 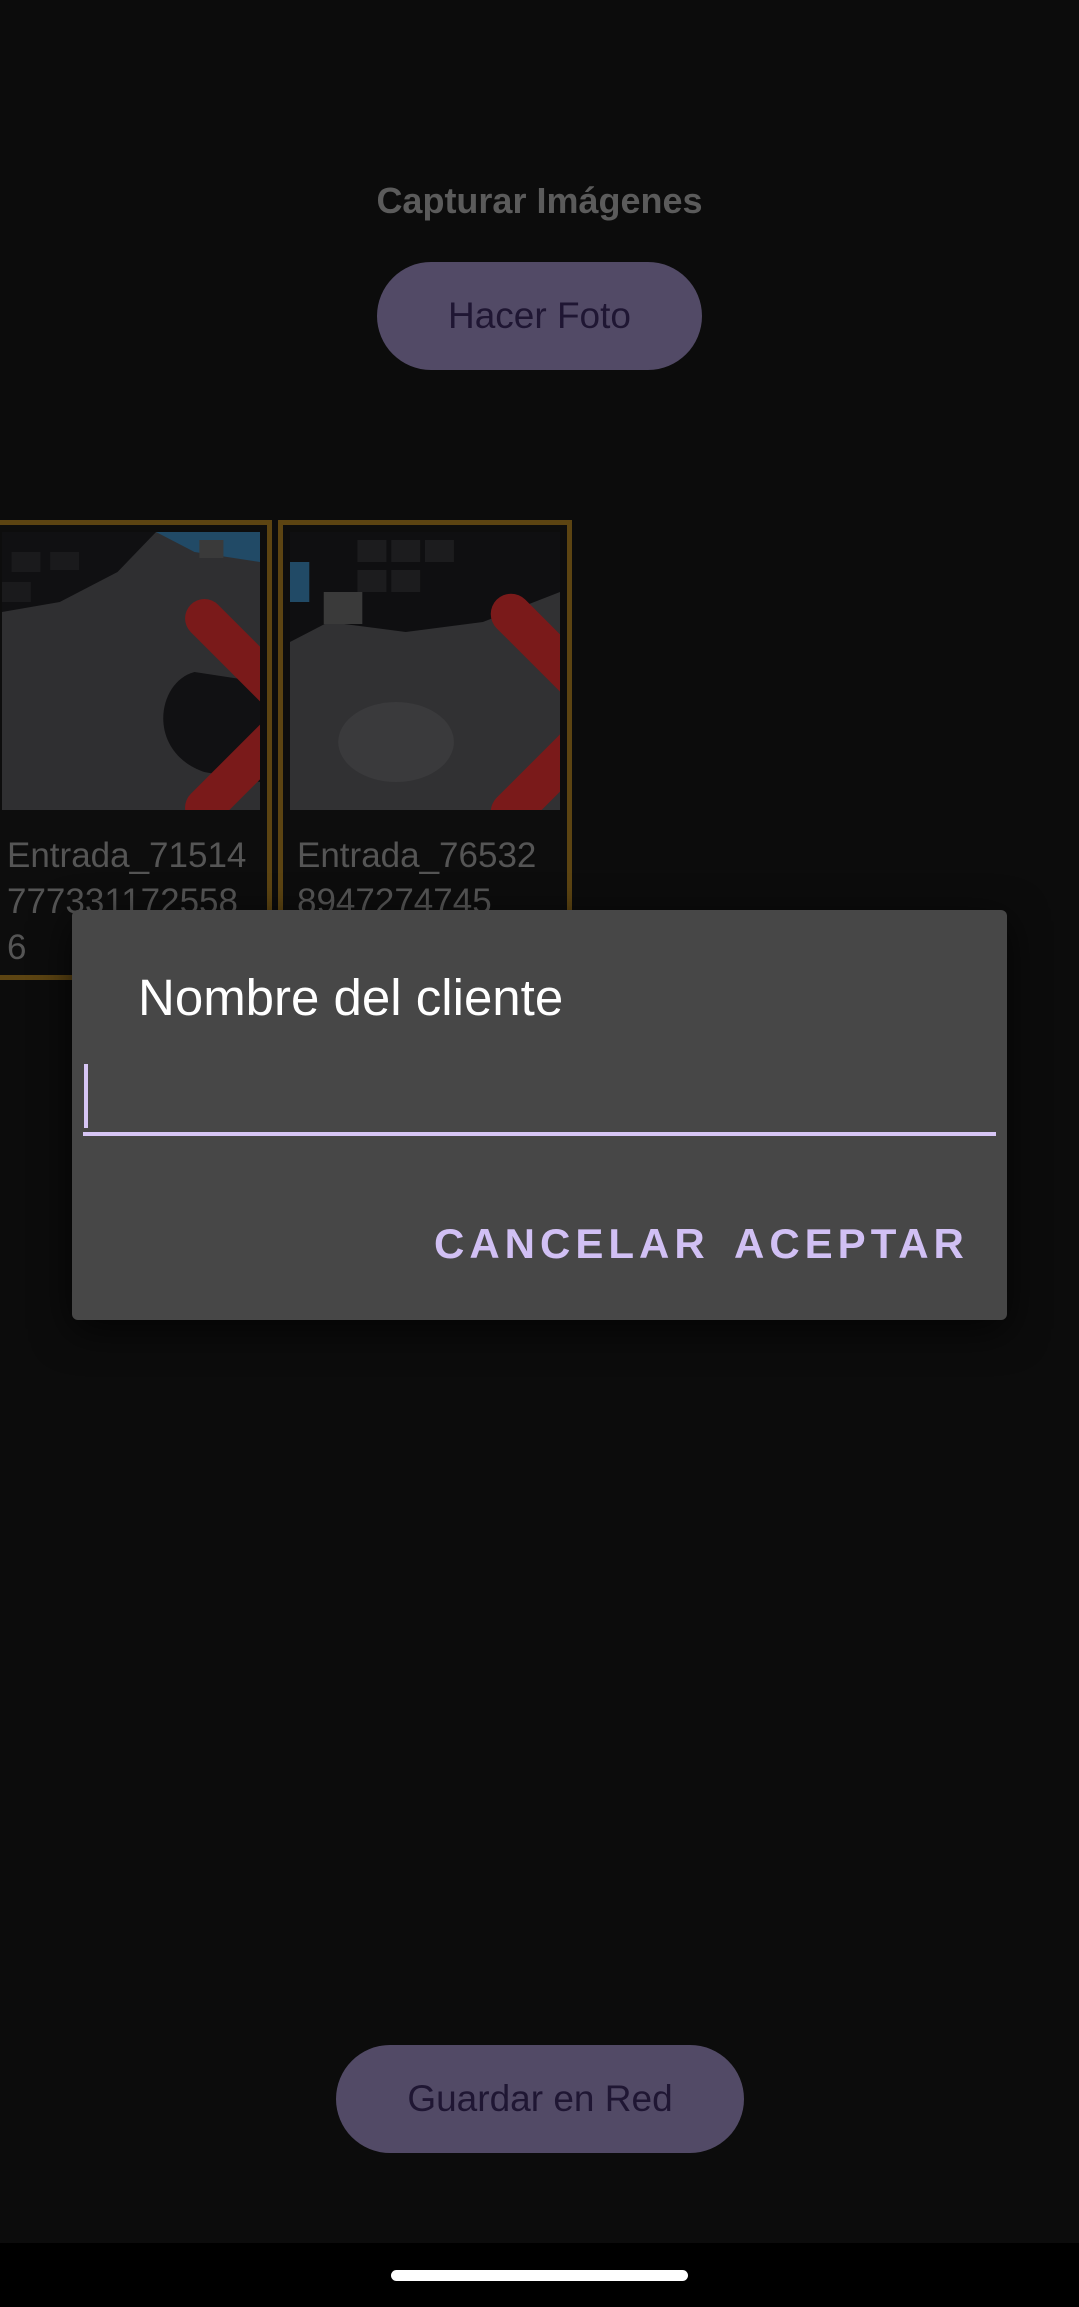 I want to click on save-to-network-button: Guardar en Red, so click(x=540, y=2099).